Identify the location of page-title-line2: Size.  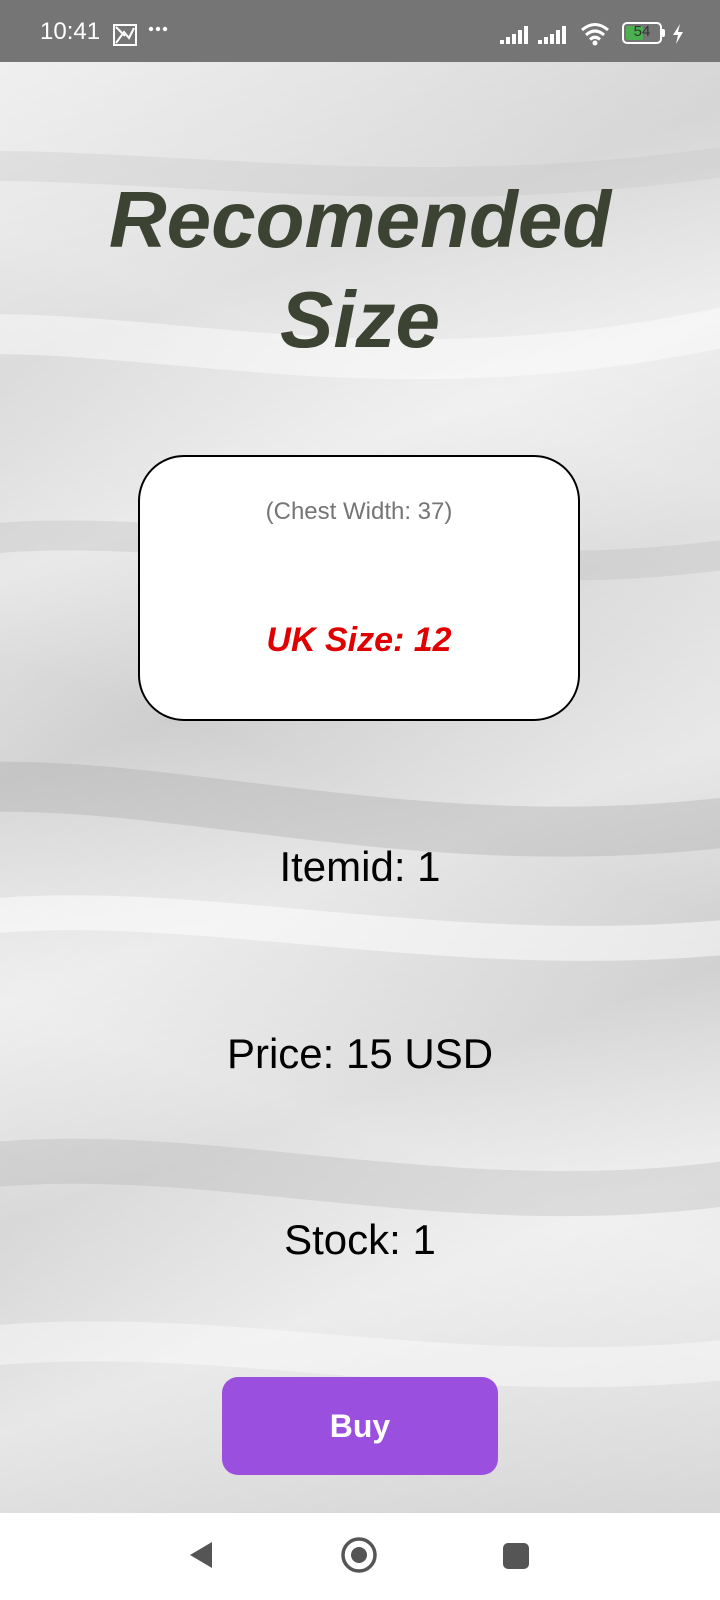
(360, 319).